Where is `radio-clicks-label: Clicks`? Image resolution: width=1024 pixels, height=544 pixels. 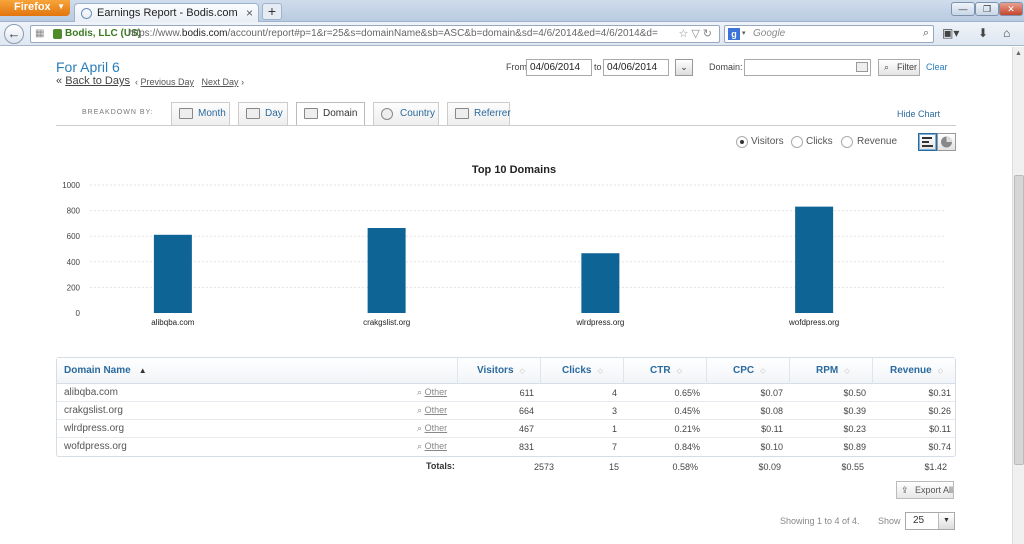 radio-clicks-label: Clicks is located at coordinates (819, 141).